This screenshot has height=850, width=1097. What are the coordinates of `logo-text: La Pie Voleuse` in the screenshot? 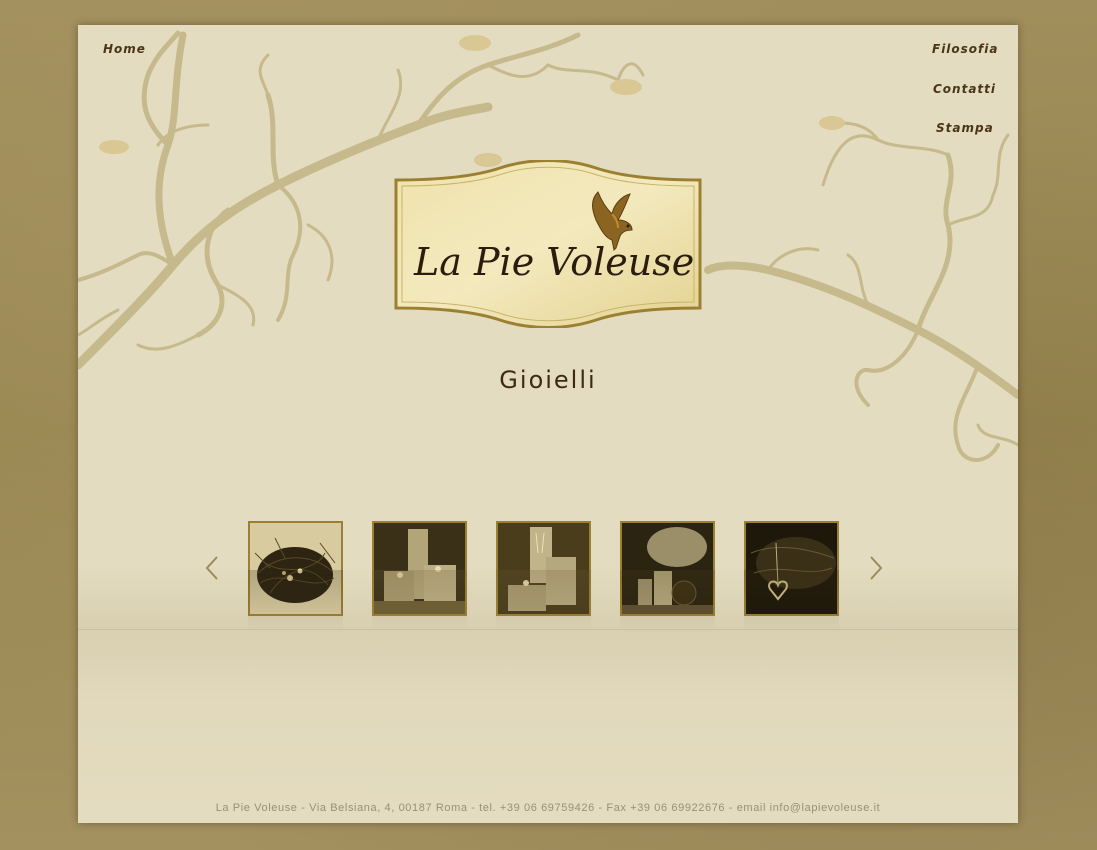 It's located at (554, 262).